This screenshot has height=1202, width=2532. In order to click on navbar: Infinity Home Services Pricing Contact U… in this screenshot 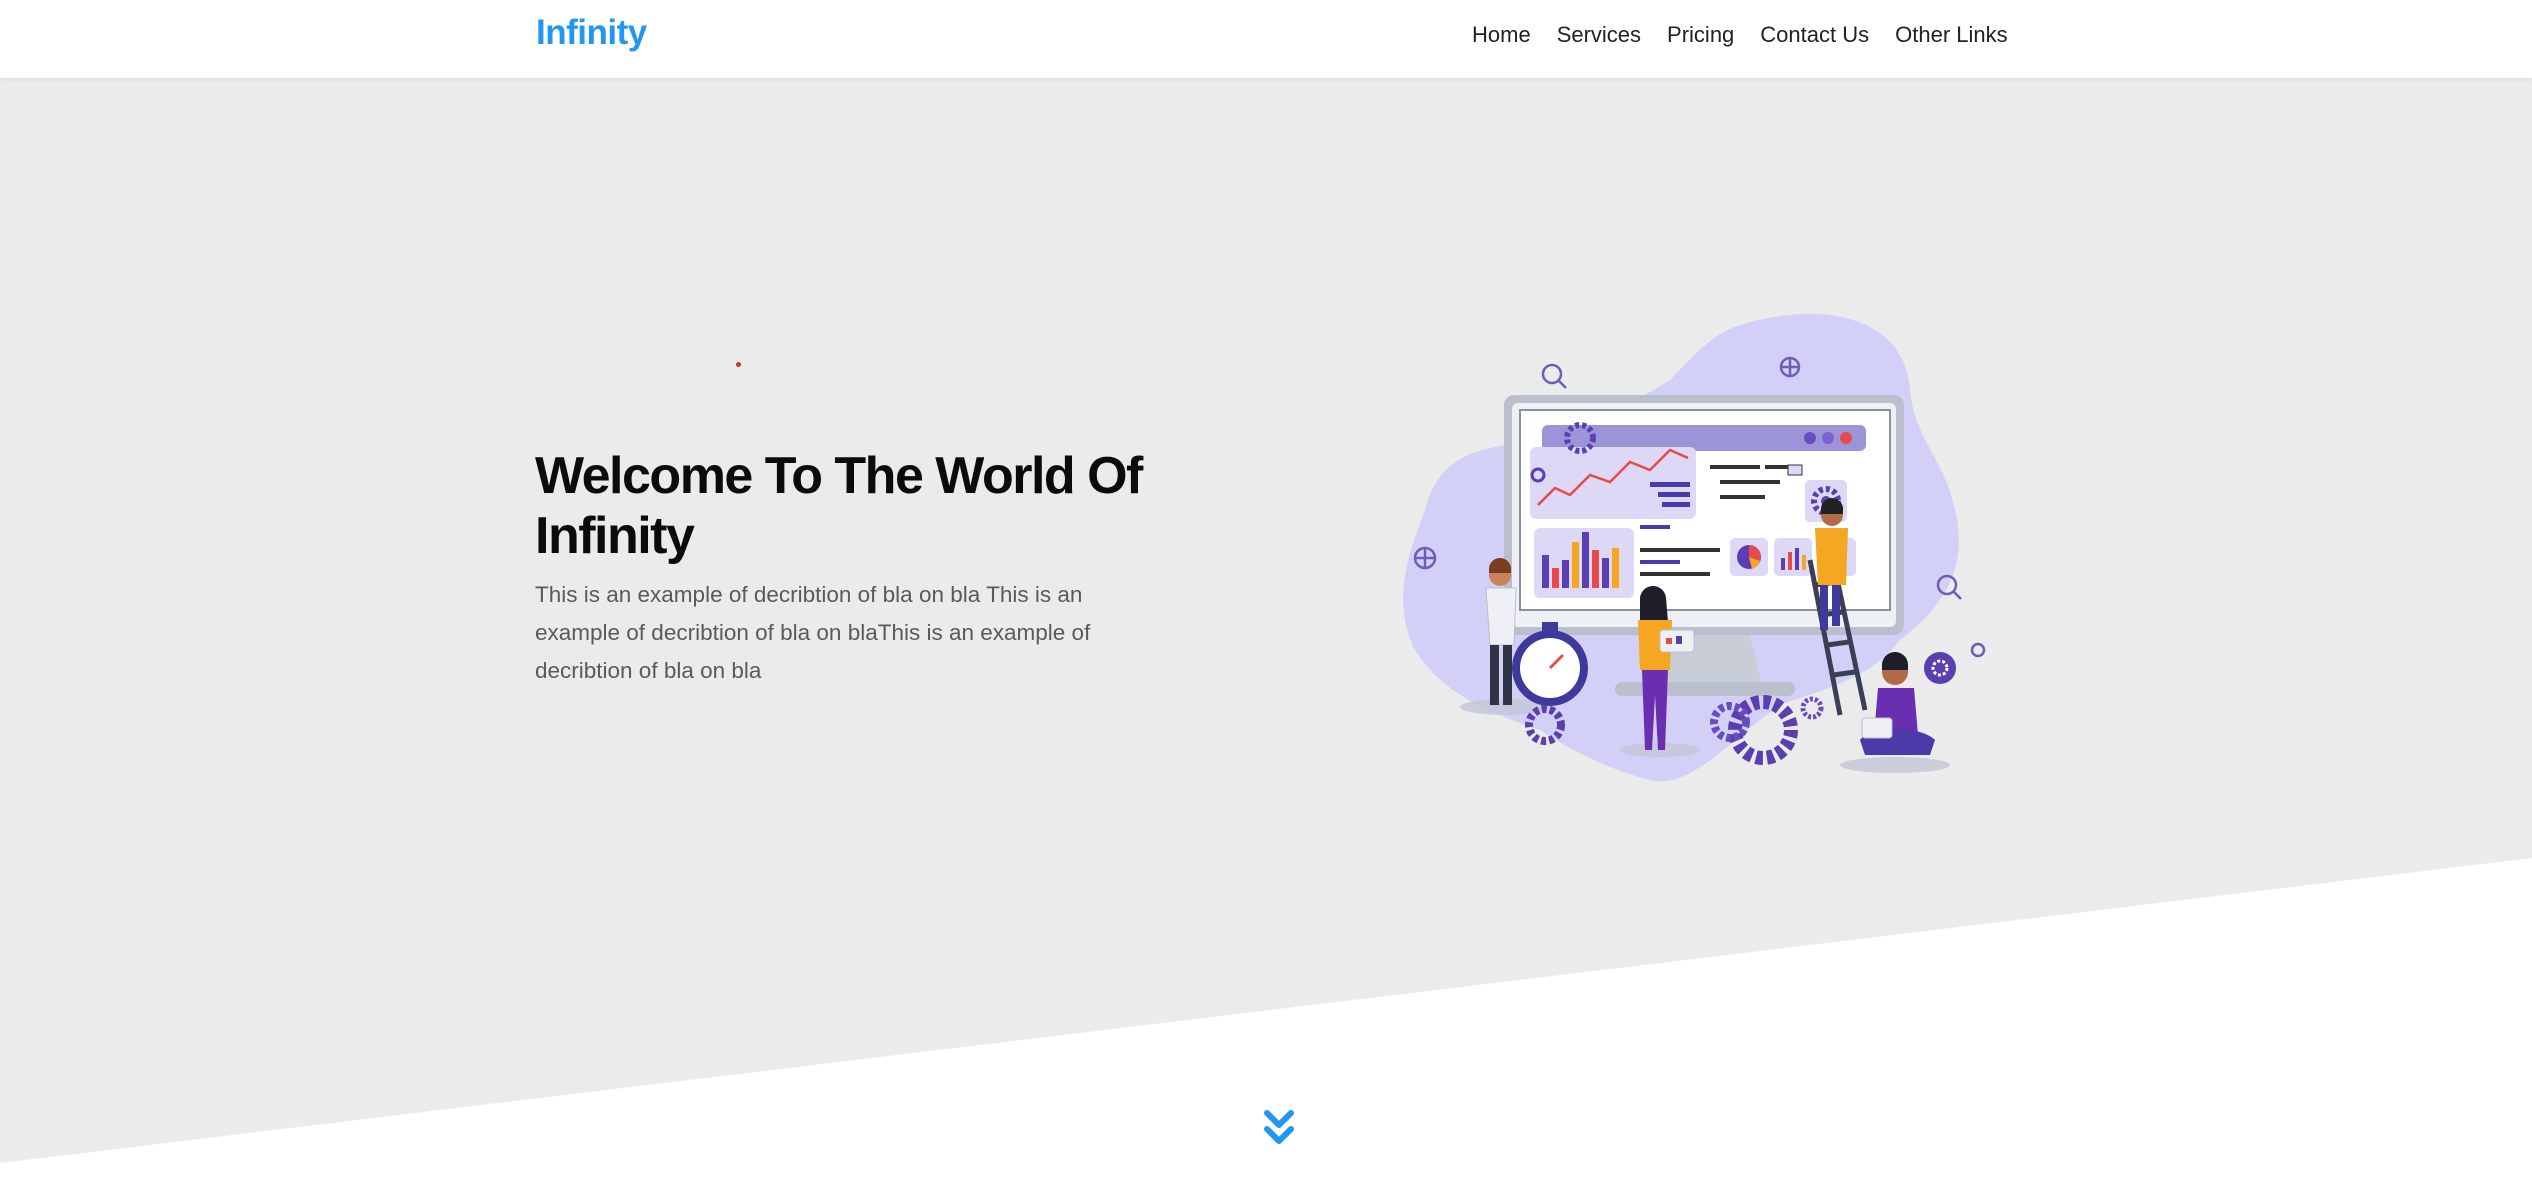, I will do `click(1266, 39)`.